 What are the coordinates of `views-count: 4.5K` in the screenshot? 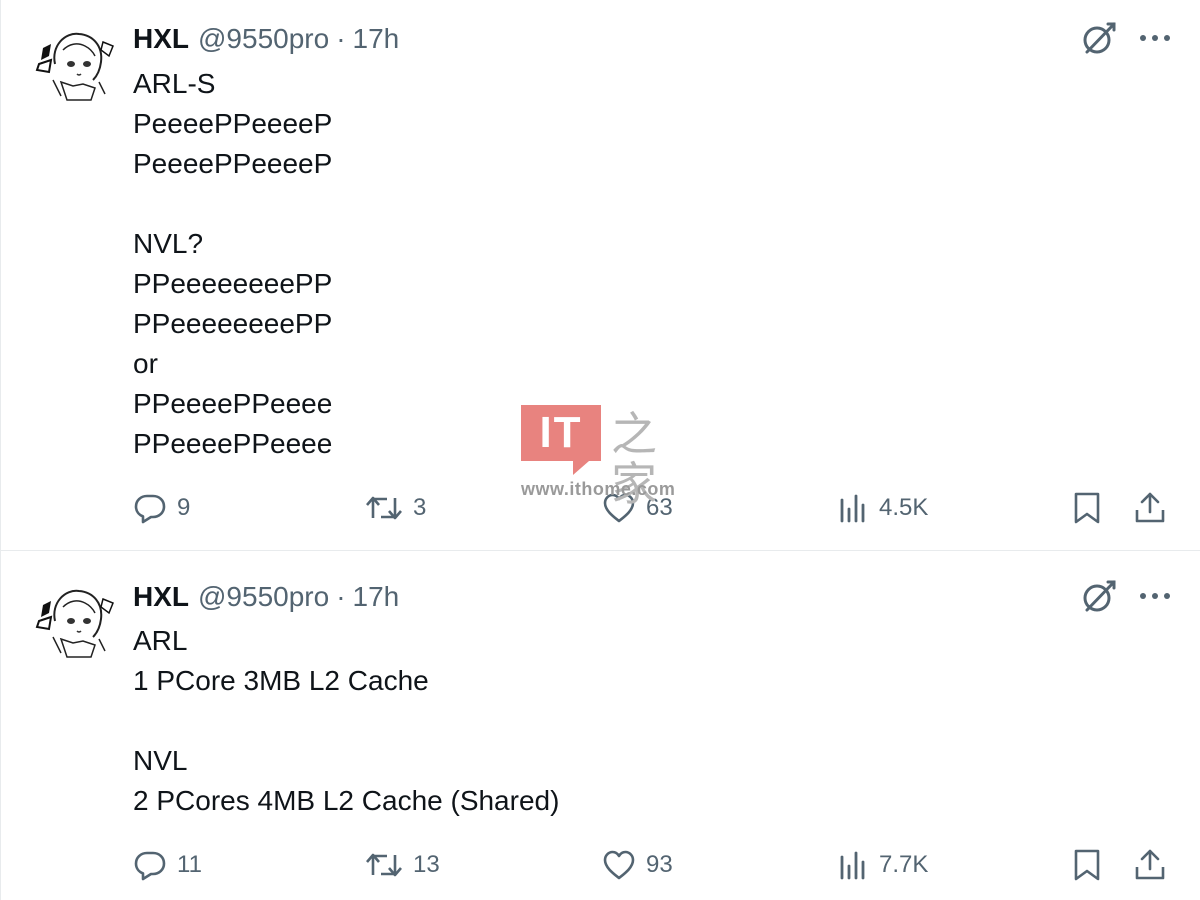 It's located at (904, 507).